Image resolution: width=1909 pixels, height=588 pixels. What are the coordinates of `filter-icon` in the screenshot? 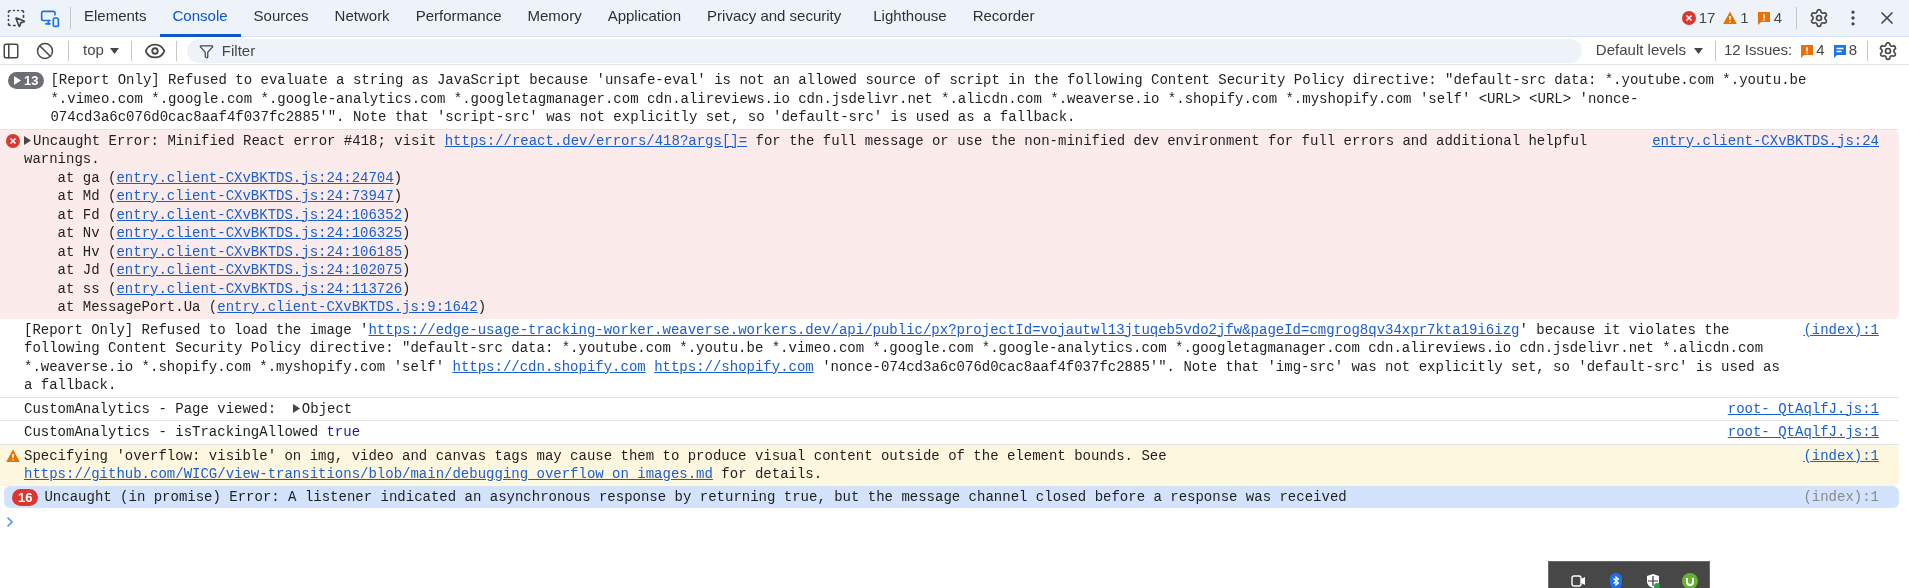 It's located at (206, 51).